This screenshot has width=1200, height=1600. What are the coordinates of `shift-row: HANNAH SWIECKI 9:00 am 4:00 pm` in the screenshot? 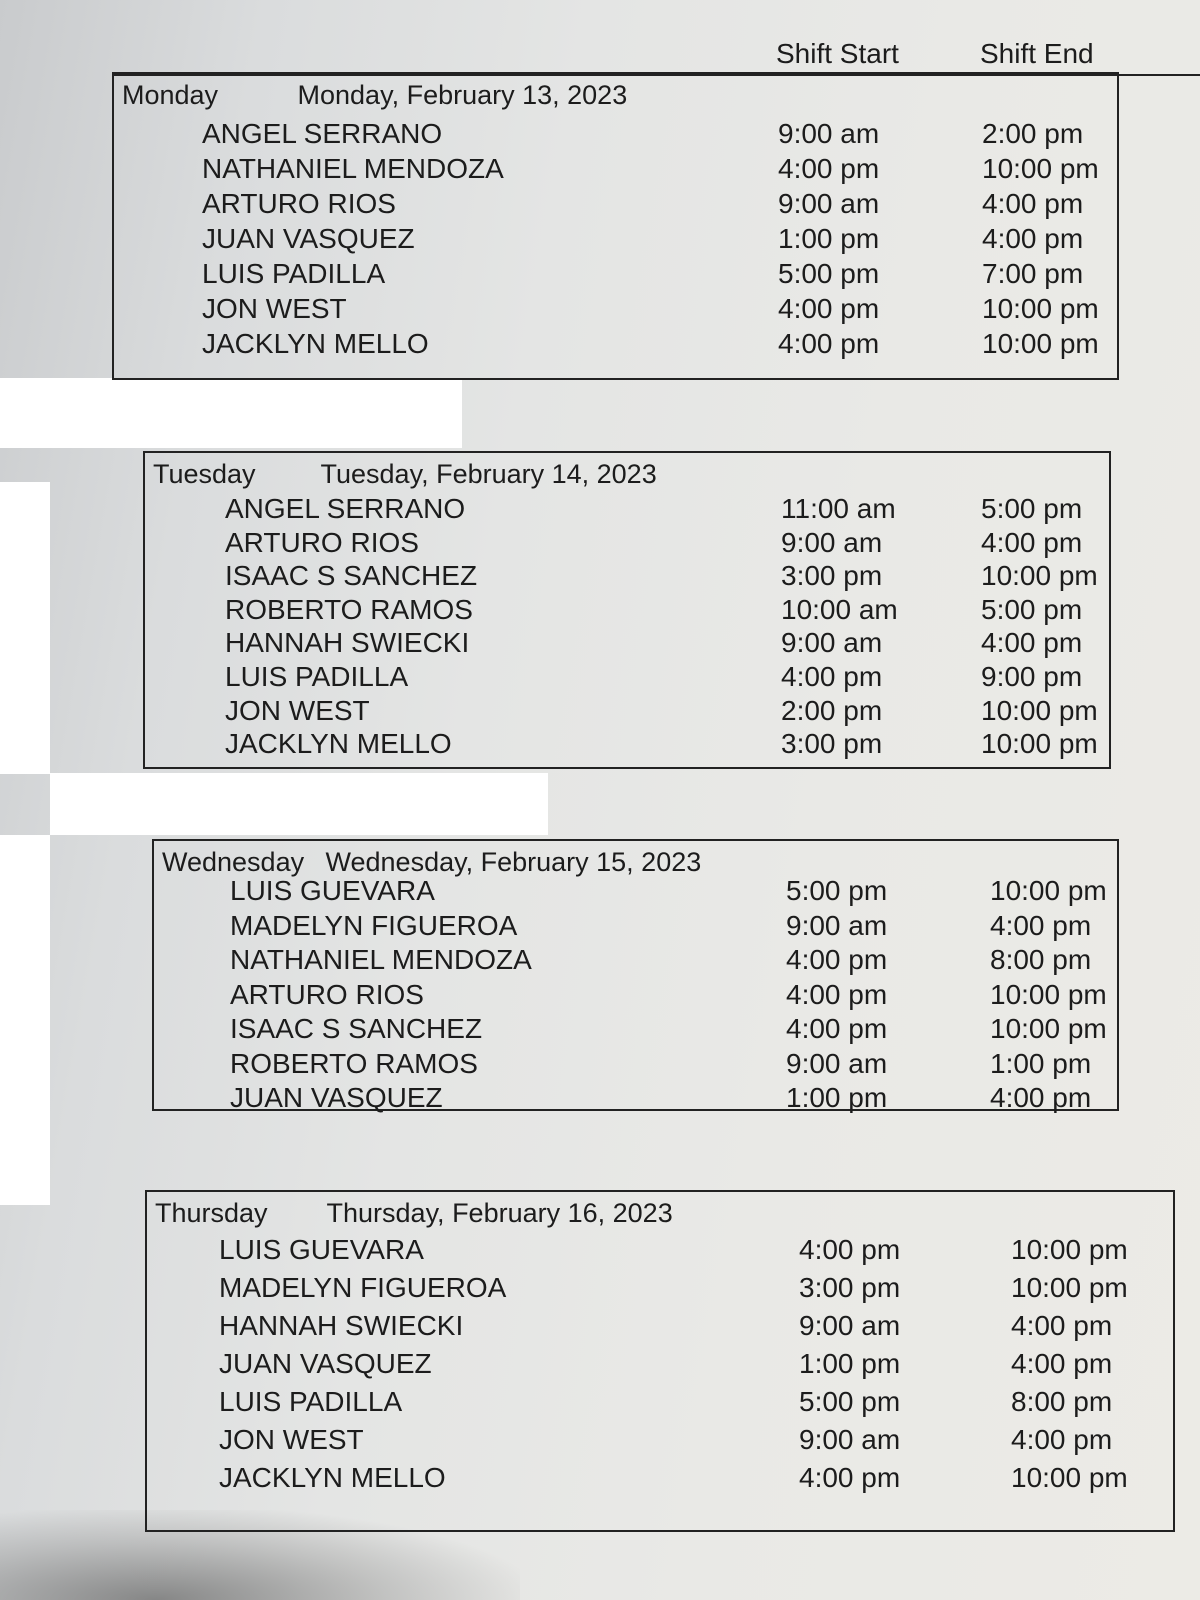 It's located at (627, 644).